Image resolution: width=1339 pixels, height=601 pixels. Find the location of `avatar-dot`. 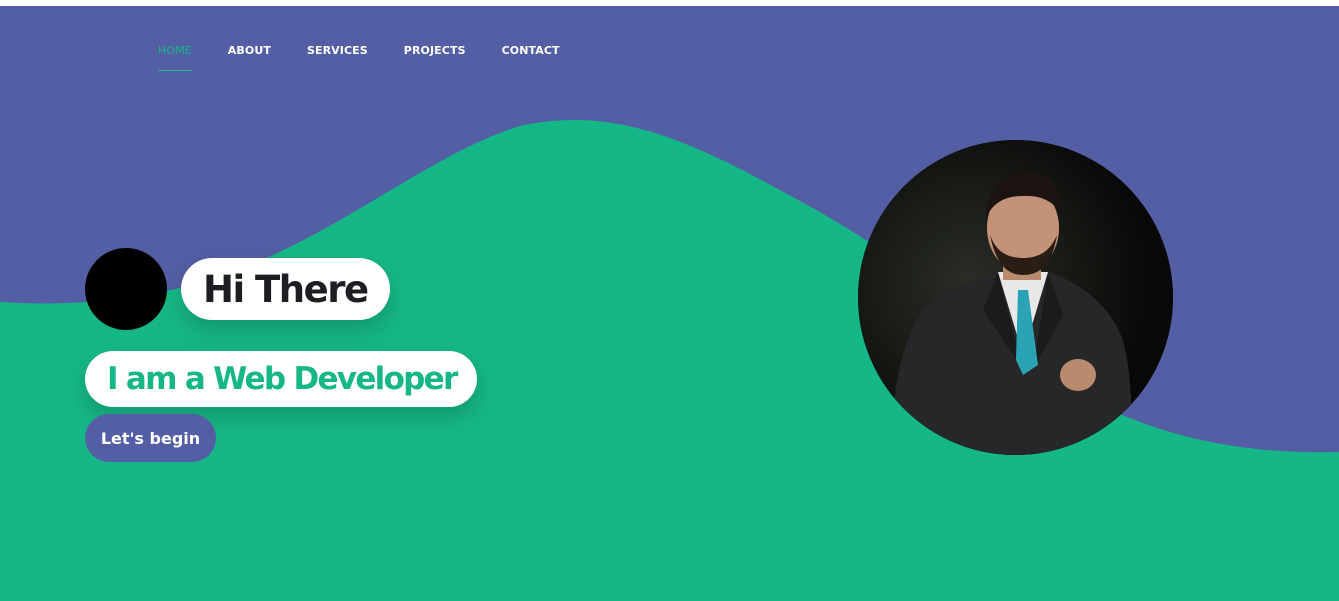

avatar-dot is located at coordinates (126, 289).